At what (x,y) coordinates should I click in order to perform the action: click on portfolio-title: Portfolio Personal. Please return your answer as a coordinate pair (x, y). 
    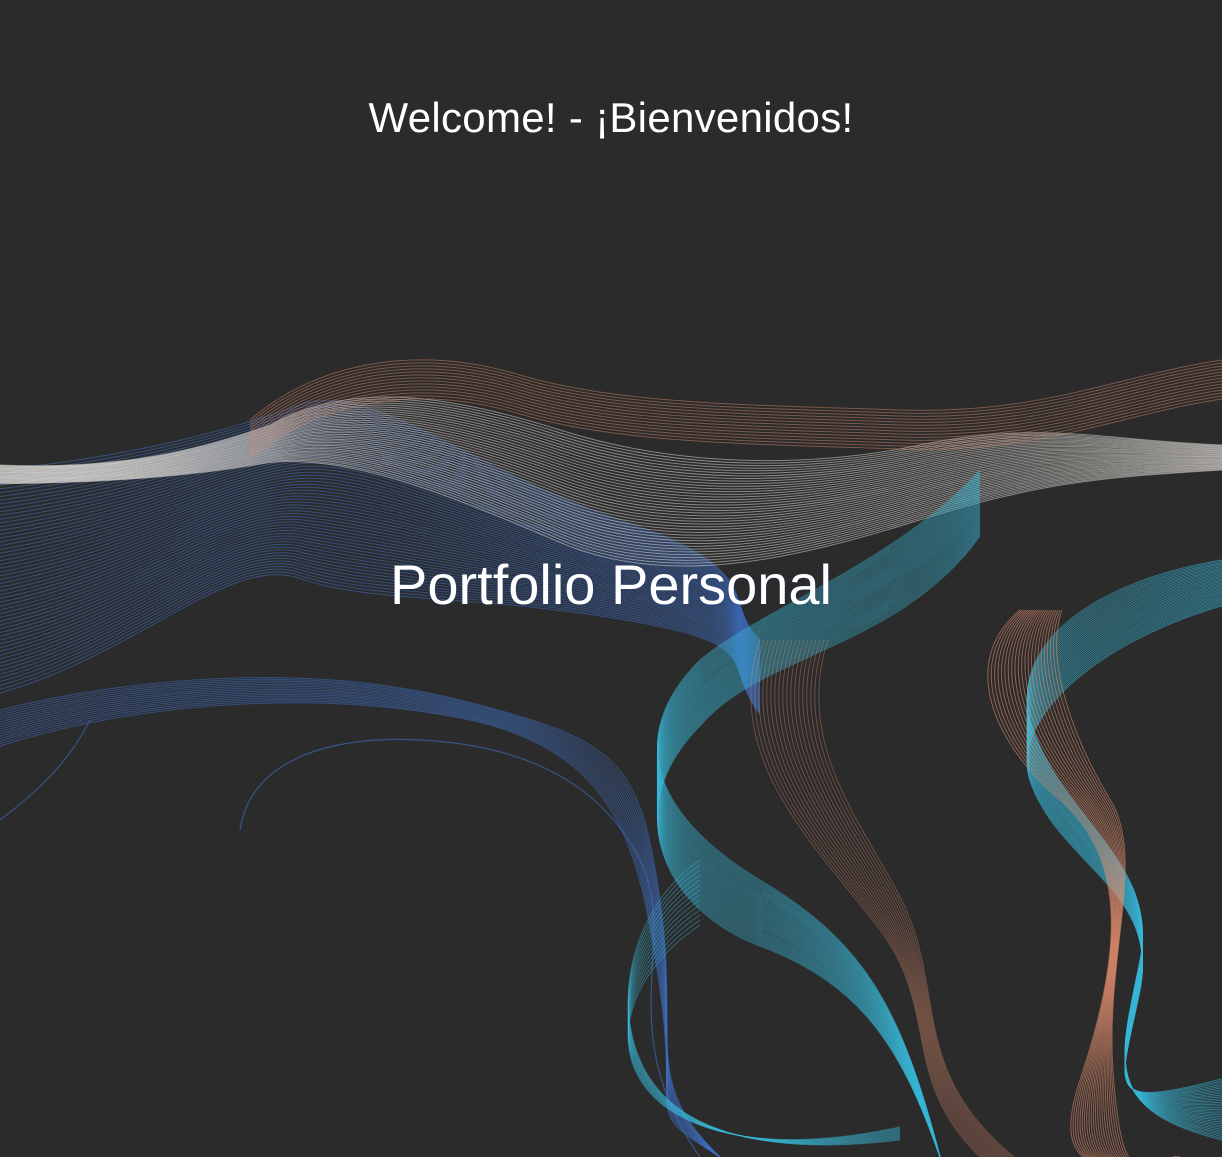
    Looking at the image, I should click on (610, 584).